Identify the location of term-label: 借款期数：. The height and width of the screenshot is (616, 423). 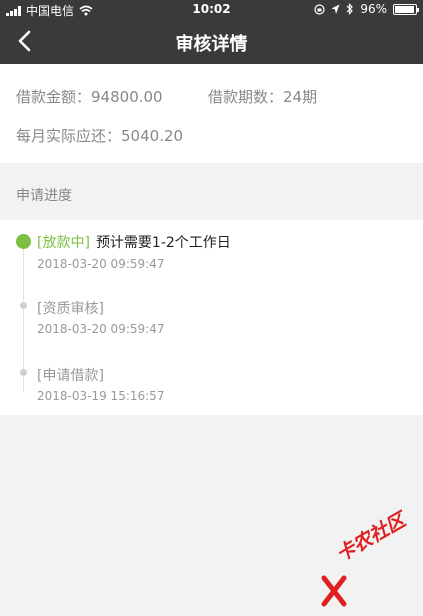
(246, 97).